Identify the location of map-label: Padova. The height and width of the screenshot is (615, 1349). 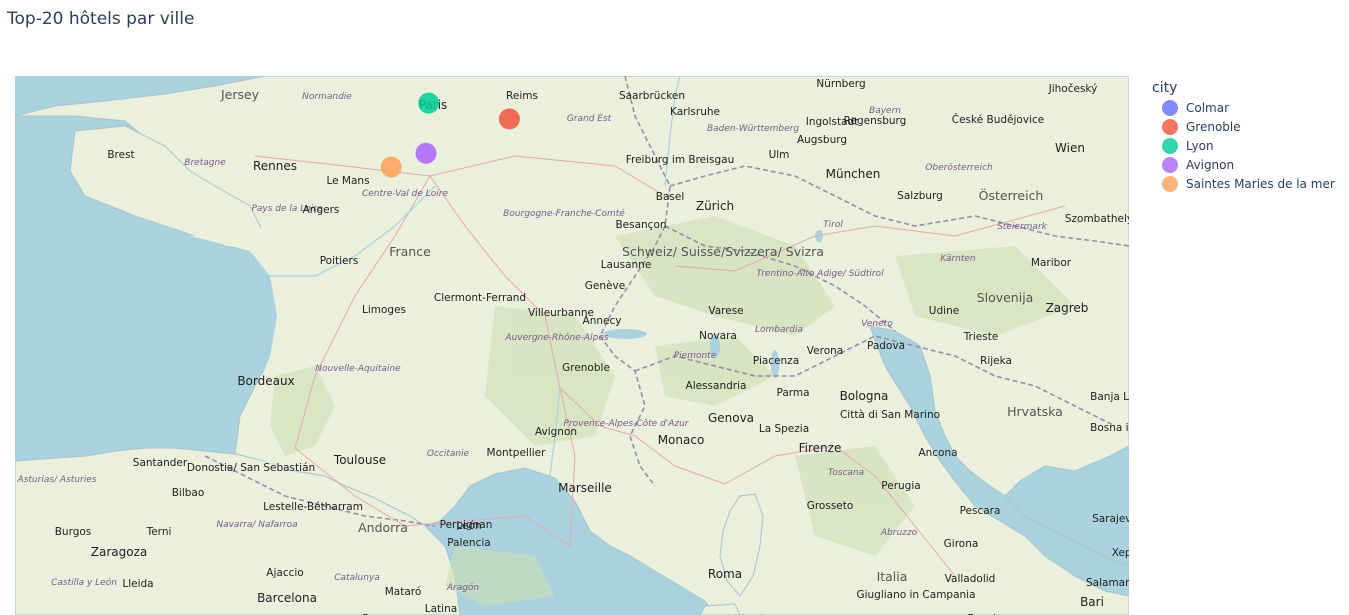
(886, 346).